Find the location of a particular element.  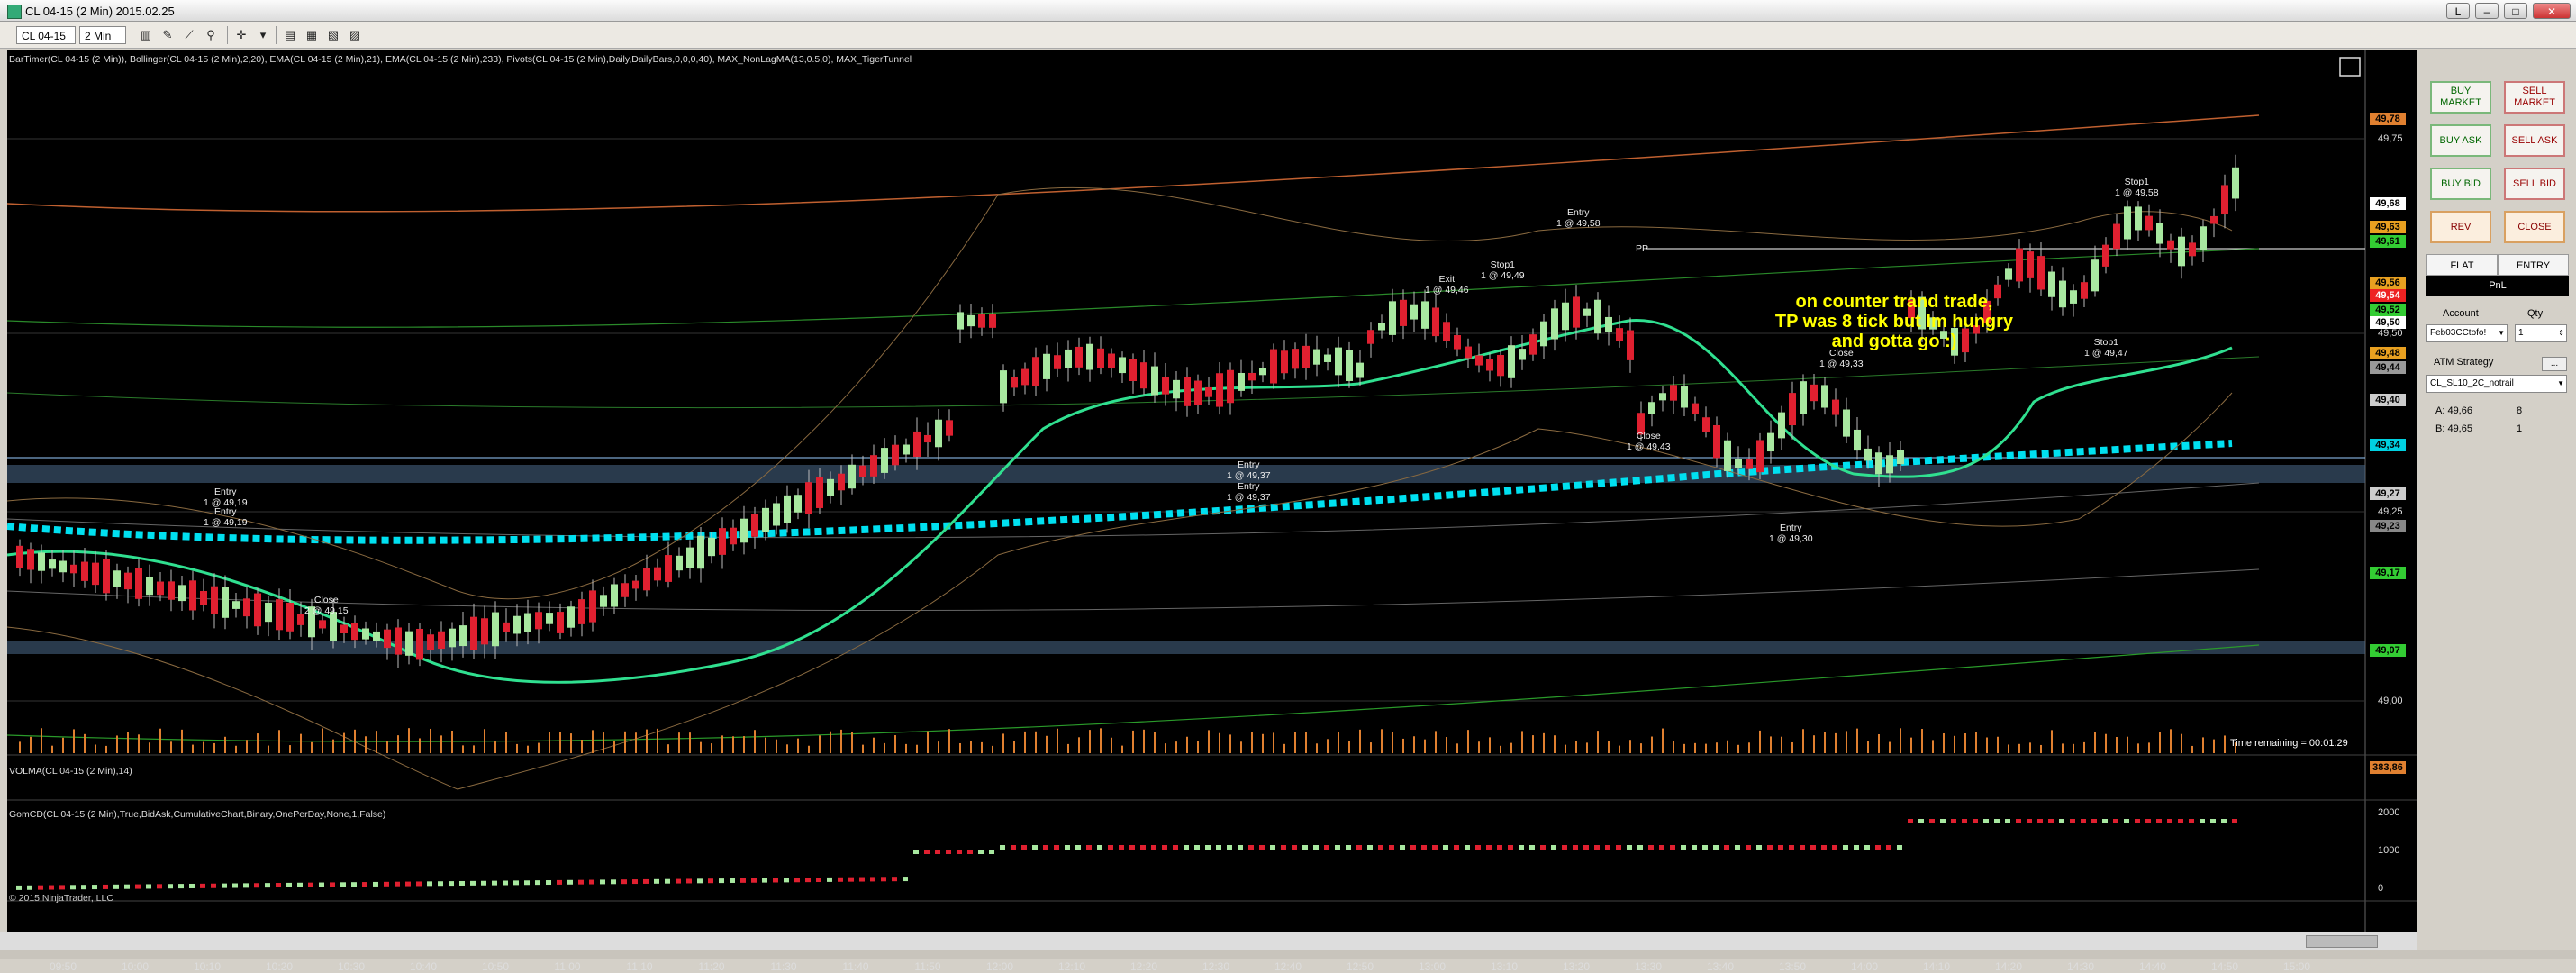

time-axis-label: 12:00 is located at coordinates (999, 967).